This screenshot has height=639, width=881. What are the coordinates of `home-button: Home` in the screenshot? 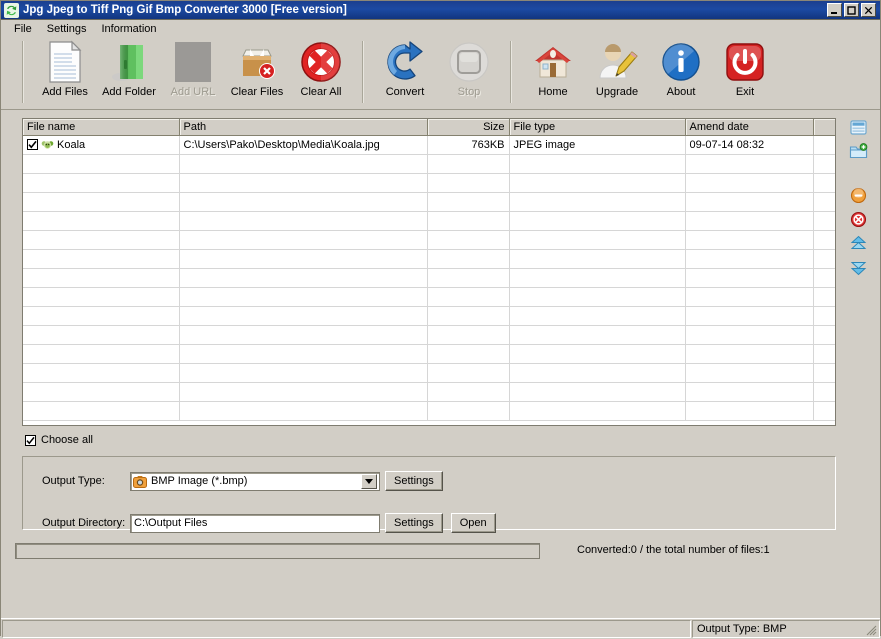 It's located at (553, 68).